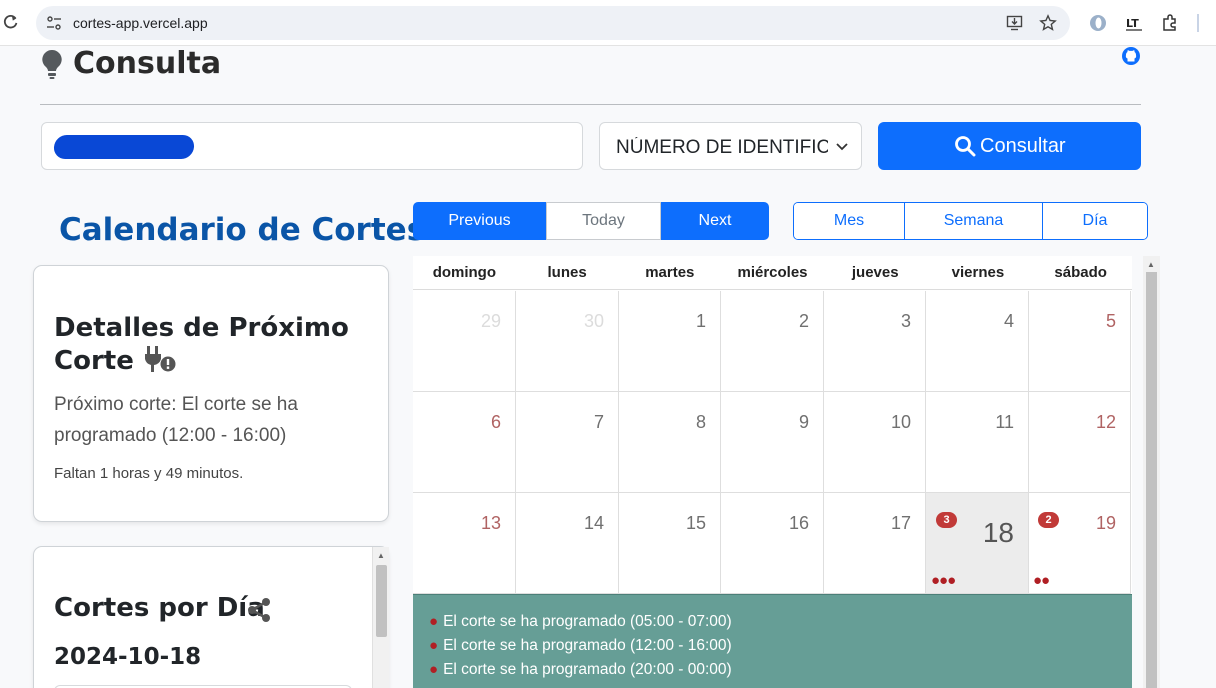 The height and width of the screenshot is (688, 1216). I want to click on share-icon, so click(259, 610).